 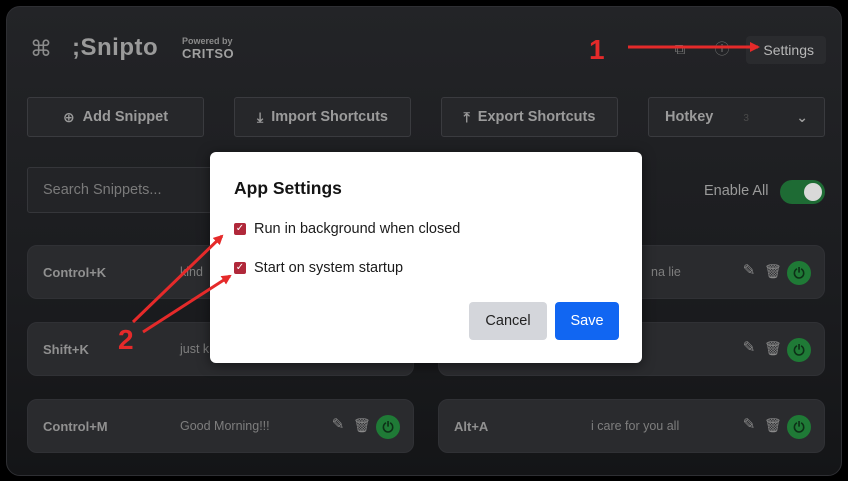 I want to click on export-shortcuts-button: ⤒ Export Shortcuts, so click(x=529, y=117).